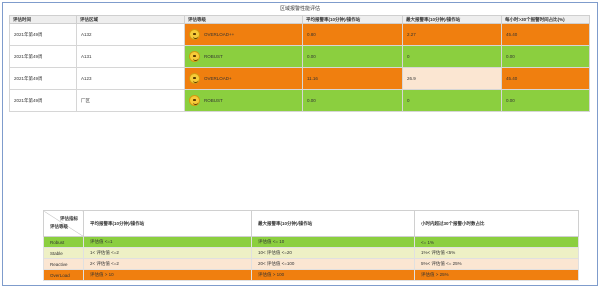 Image resolution: width=600 pixels, height=288 pixels. What do you see at coordinates (167, 223) in the screenshot?
I see `legend-header-avg-rate: 平均报警率(10分钟)/操作站` at bounding box center [167, 223].